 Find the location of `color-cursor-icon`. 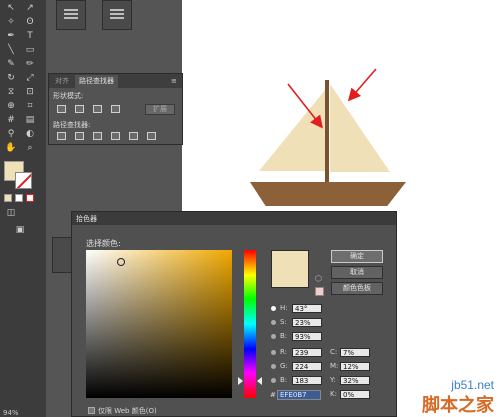

color-cursor-icon is located at coordinates (121, 262).